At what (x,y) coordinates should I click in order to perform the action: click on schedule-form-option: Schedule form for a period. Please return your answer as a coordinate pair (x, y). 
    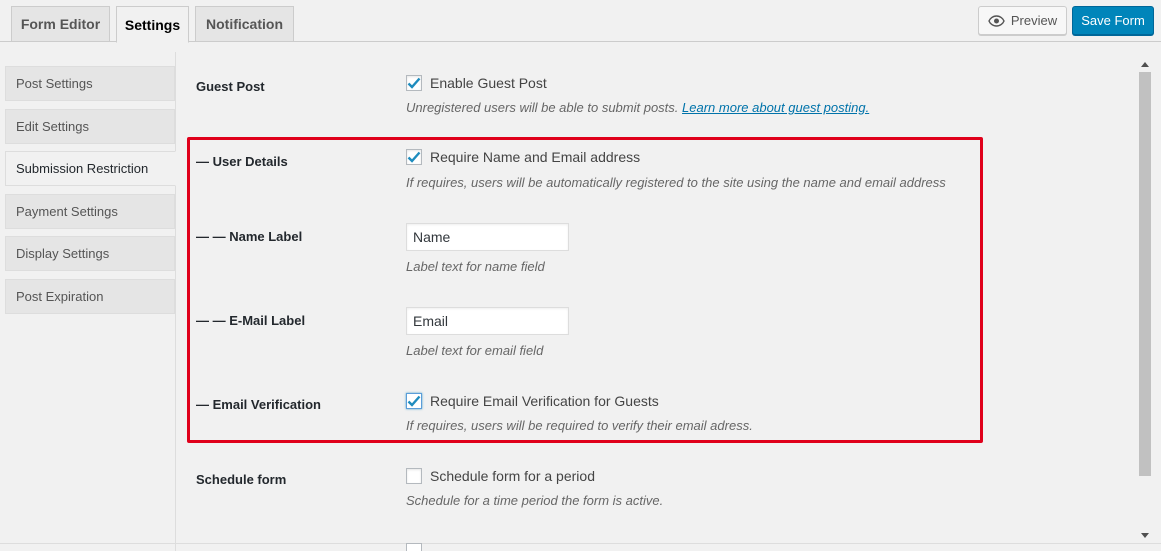
    Looking at the image, I should click on (500, 476).